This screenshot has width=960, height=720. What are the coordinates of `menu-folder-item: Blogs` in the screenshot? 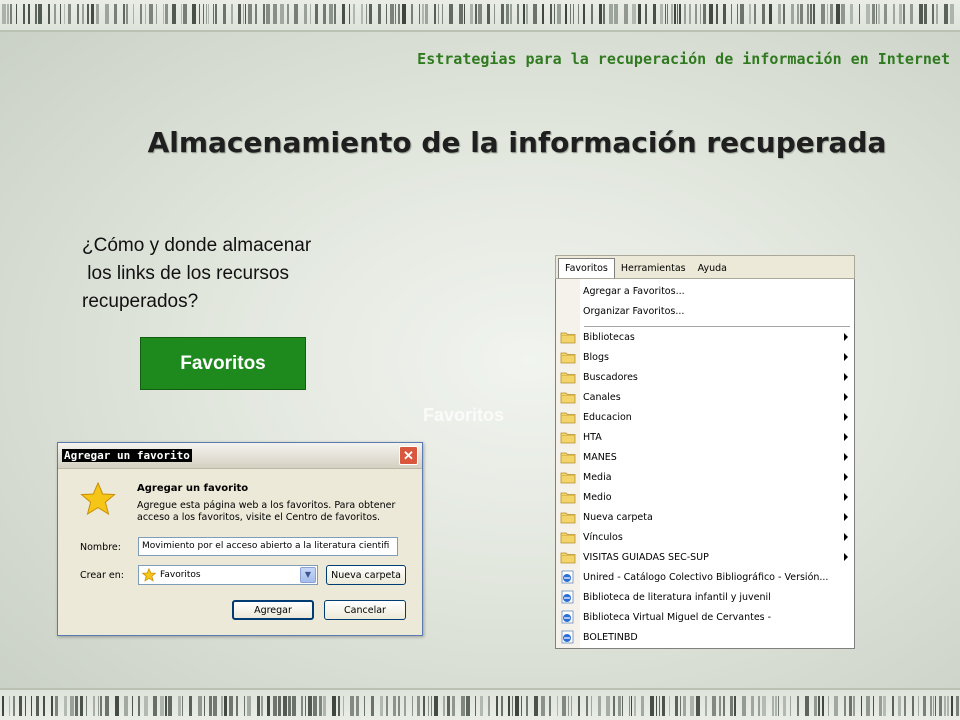 It's located at (705, 357).